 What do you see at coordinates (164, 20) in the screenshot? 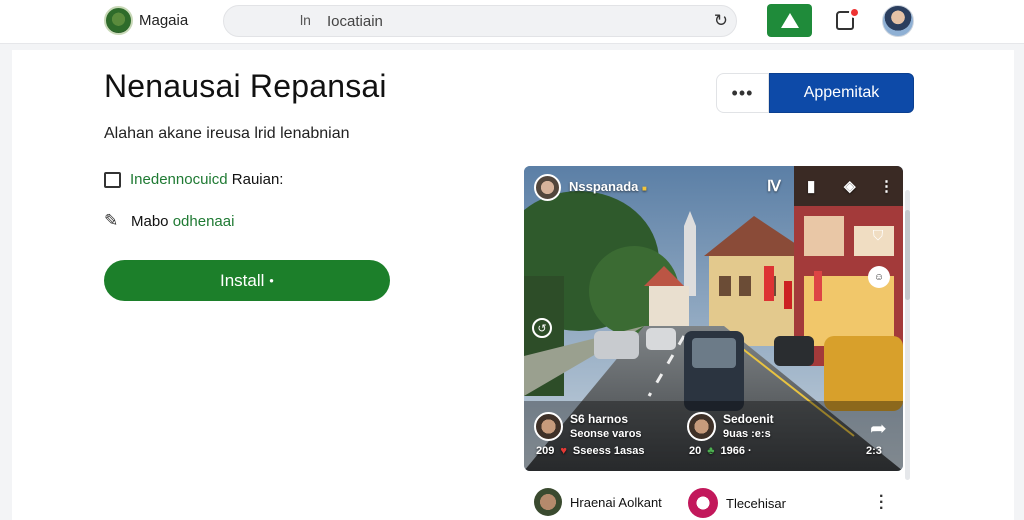
I see `brand-name: Magaia` at bounding box center [164, 20].